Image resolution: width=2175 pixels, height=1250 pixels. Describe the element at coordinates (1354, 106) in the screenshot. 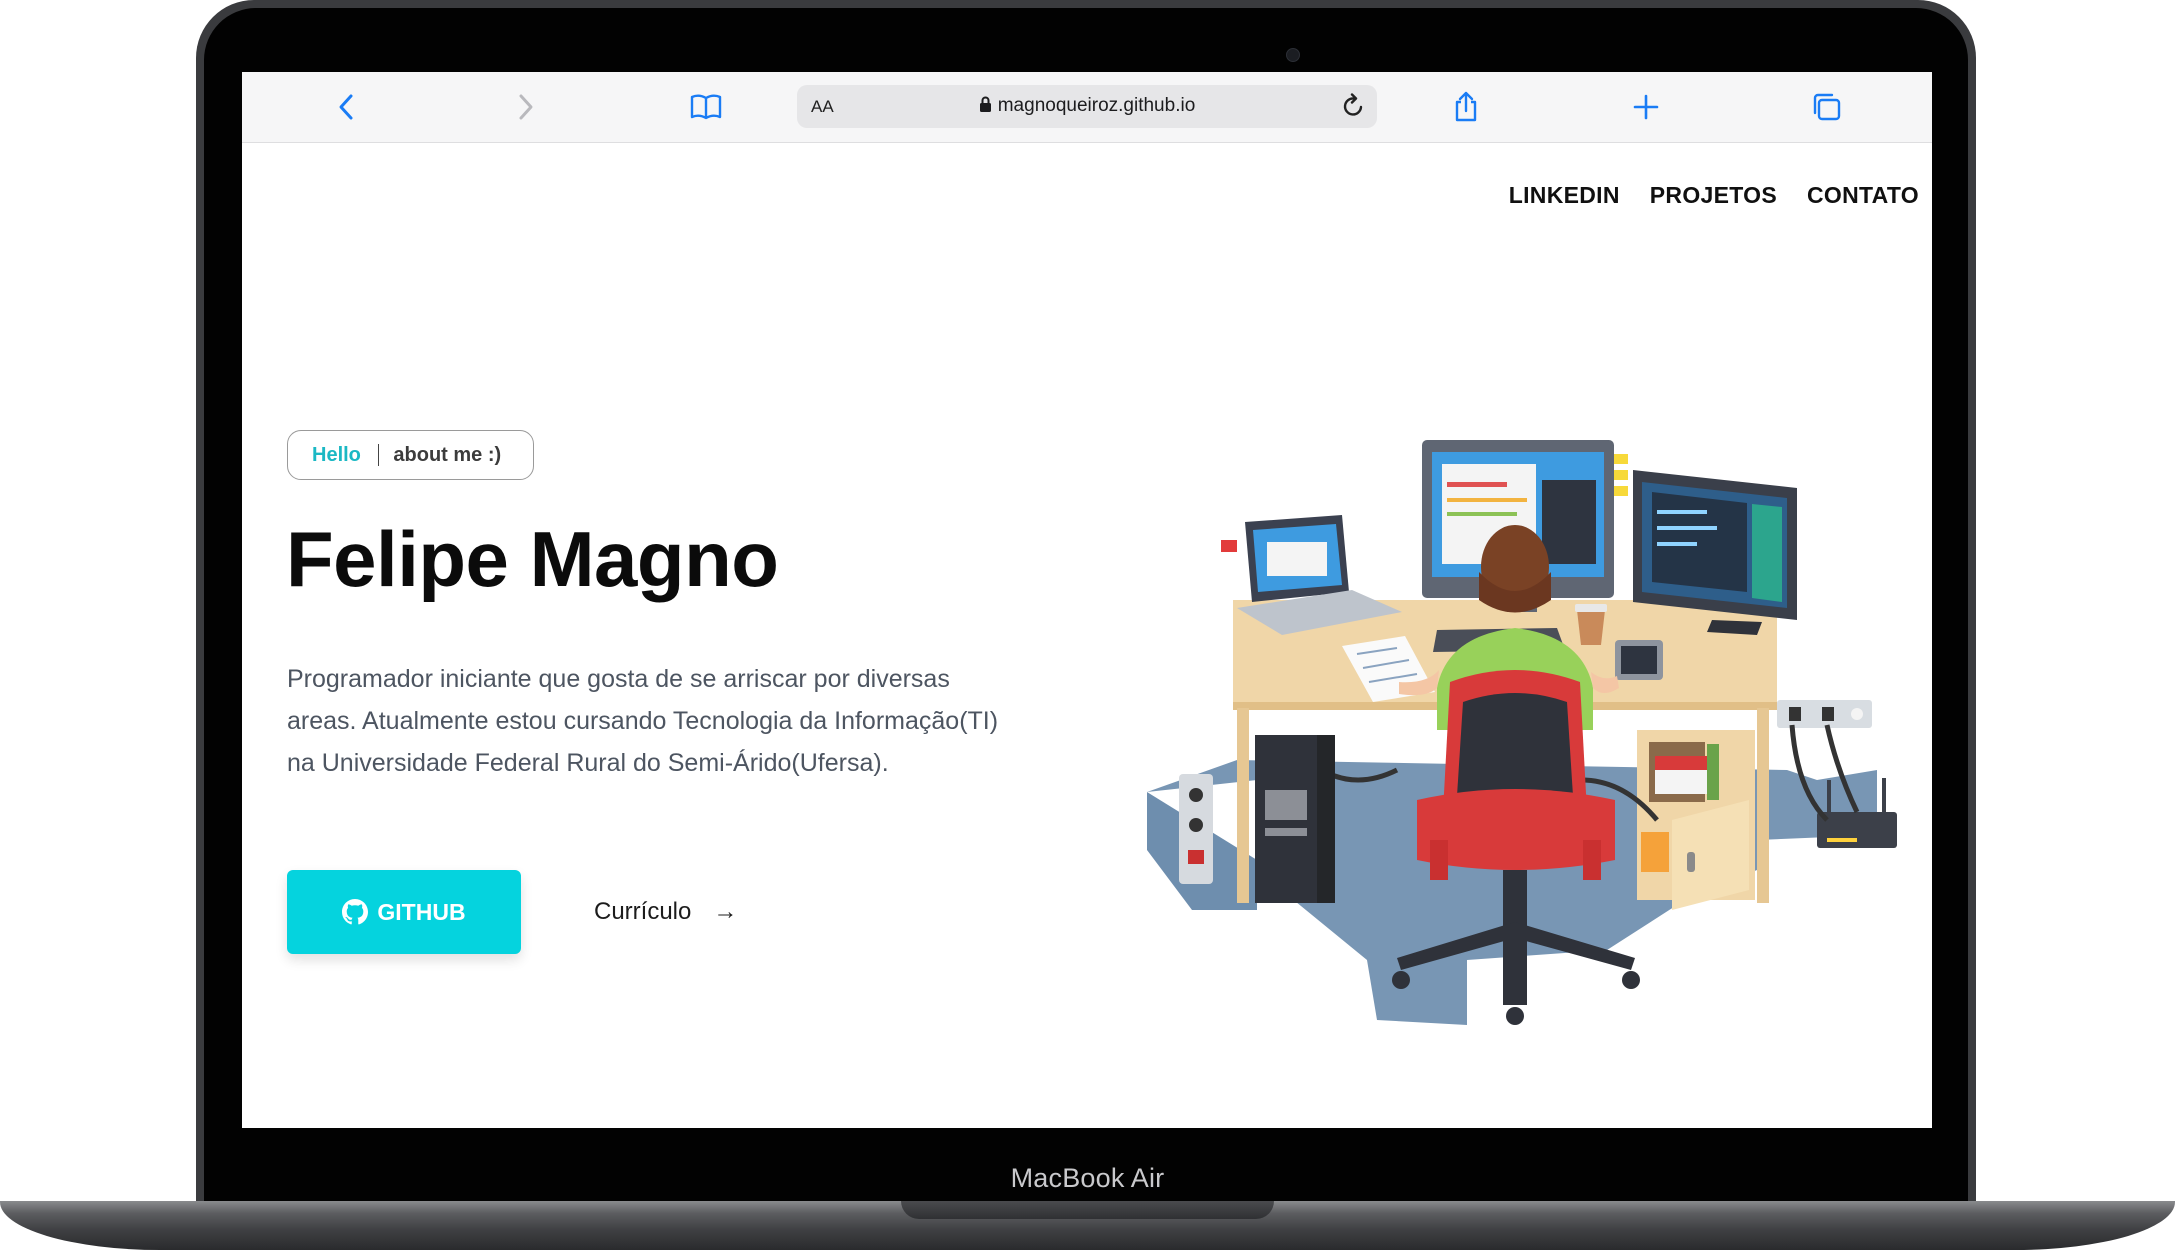

I see `reload-icon` at that location.